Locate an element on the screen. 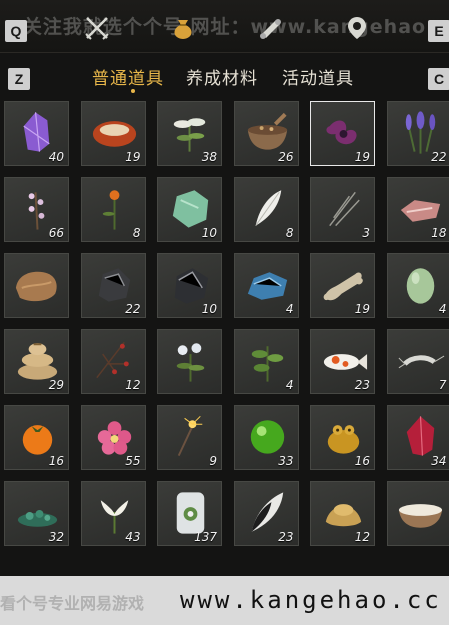 The image size is (449, 625). tab-event-items: 活动道具 is located at coordinates (318, 76).